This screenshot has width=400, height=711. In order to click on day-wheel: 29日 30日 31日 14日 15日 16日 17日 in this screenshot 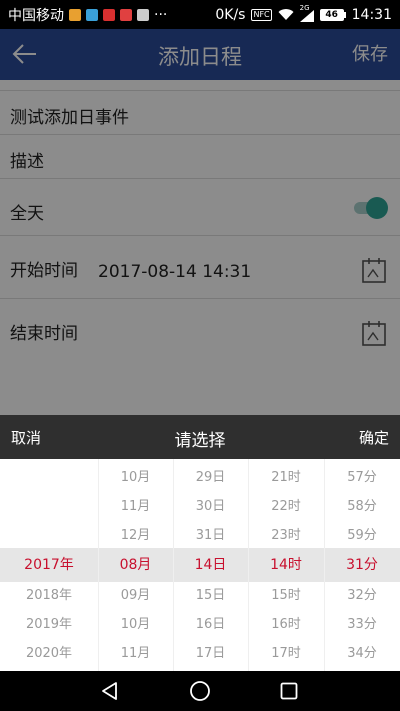, I will do `click(210, 565)`.